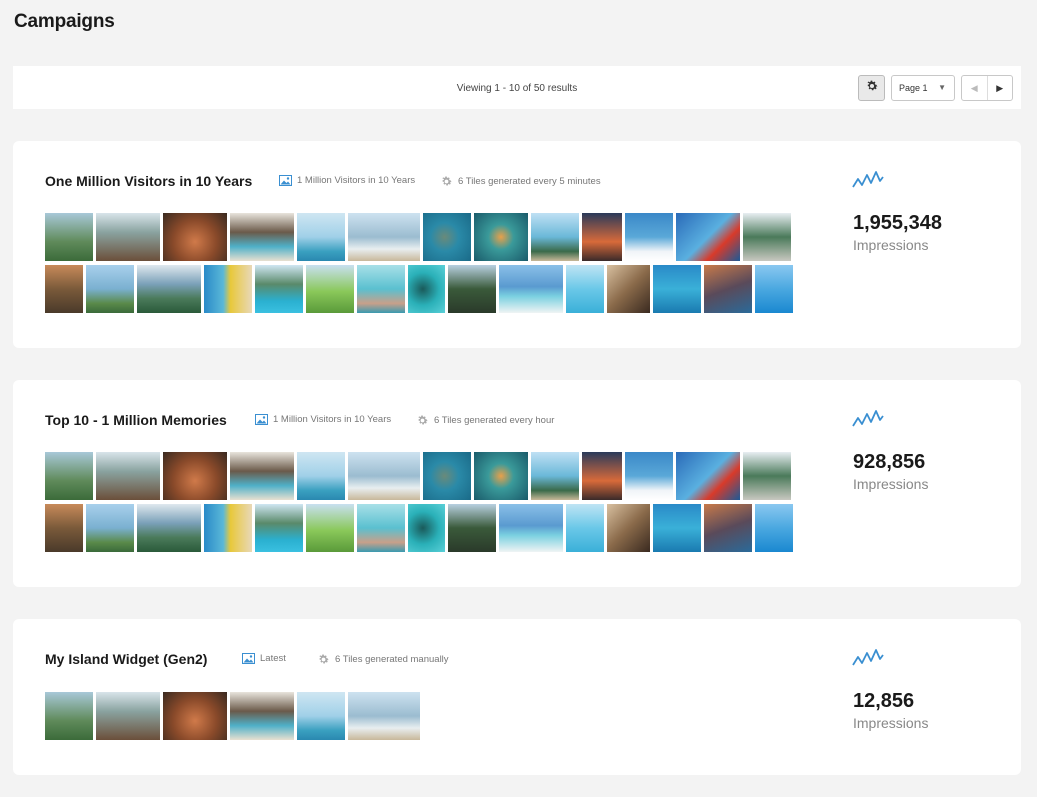 This screenshot has width=1037, height=797. Describe the element at coordinates (273, 658) in the screenshot. I see `campaign-source-label: Latest` at that location.